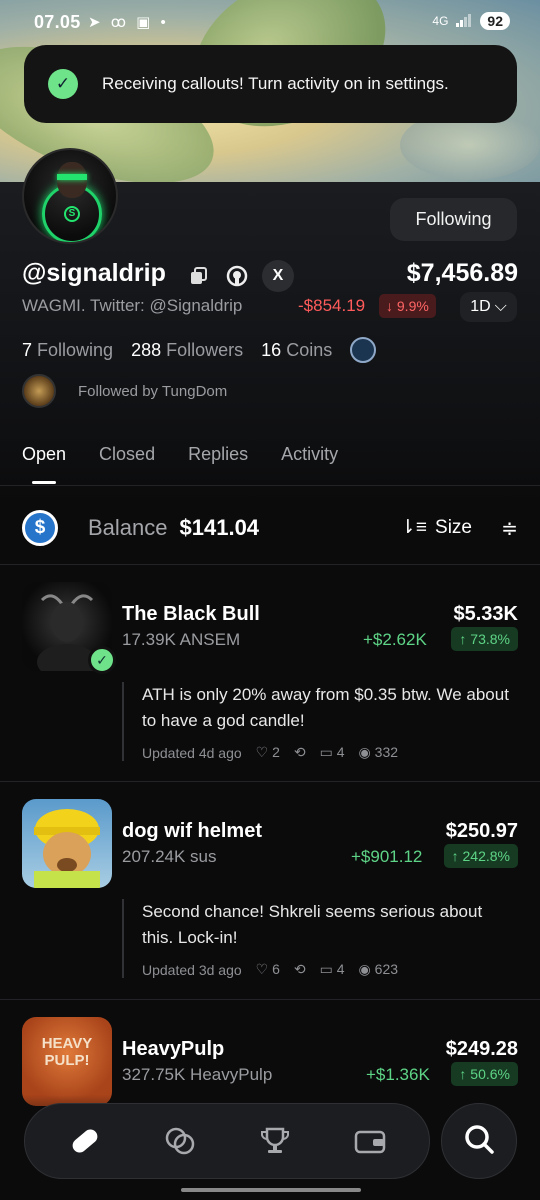  What do you see at coordinates (481, 1049) in the screenshot?
I see `position-value: $249.28` at bounding box center [481, 1049].